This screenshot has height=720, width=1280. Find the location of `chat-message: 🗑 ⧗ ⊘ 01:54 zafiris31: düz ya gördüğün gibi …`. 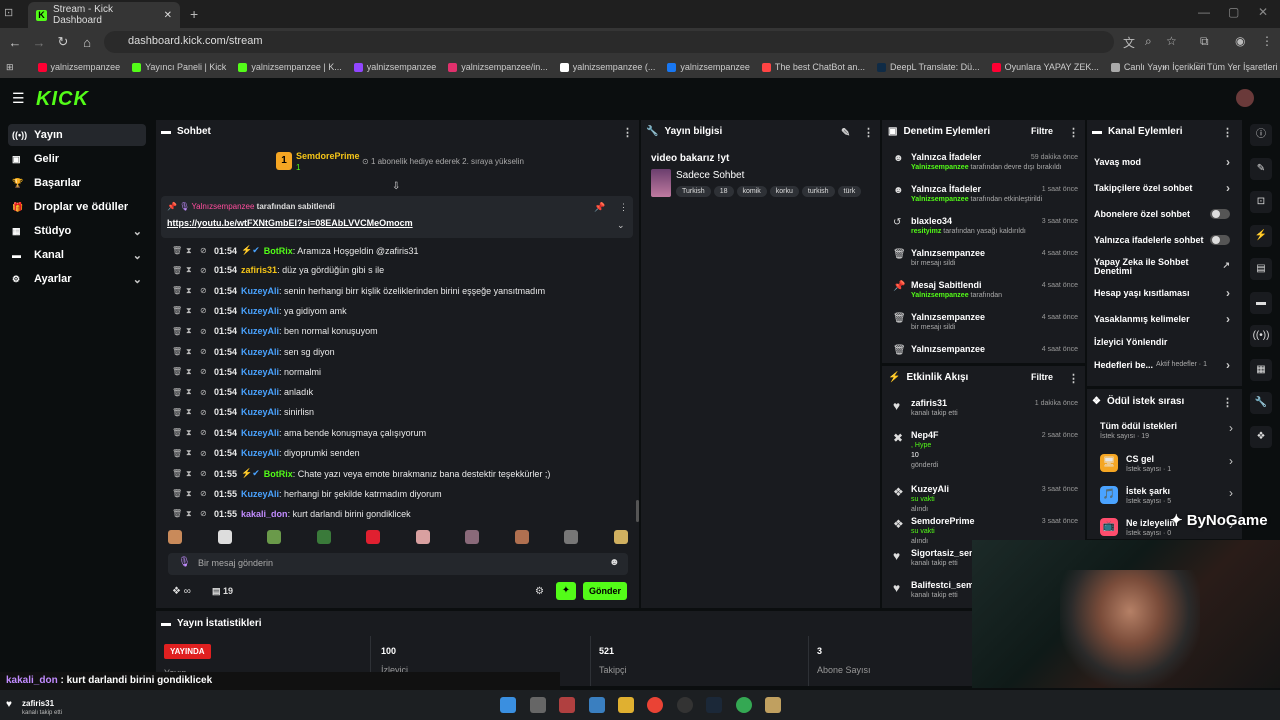

chat-message: 🗑 ⧗ ⊘ 01:54 zafiris31: düz ya gördüğün gibi … is located at coordinates (278, 270).